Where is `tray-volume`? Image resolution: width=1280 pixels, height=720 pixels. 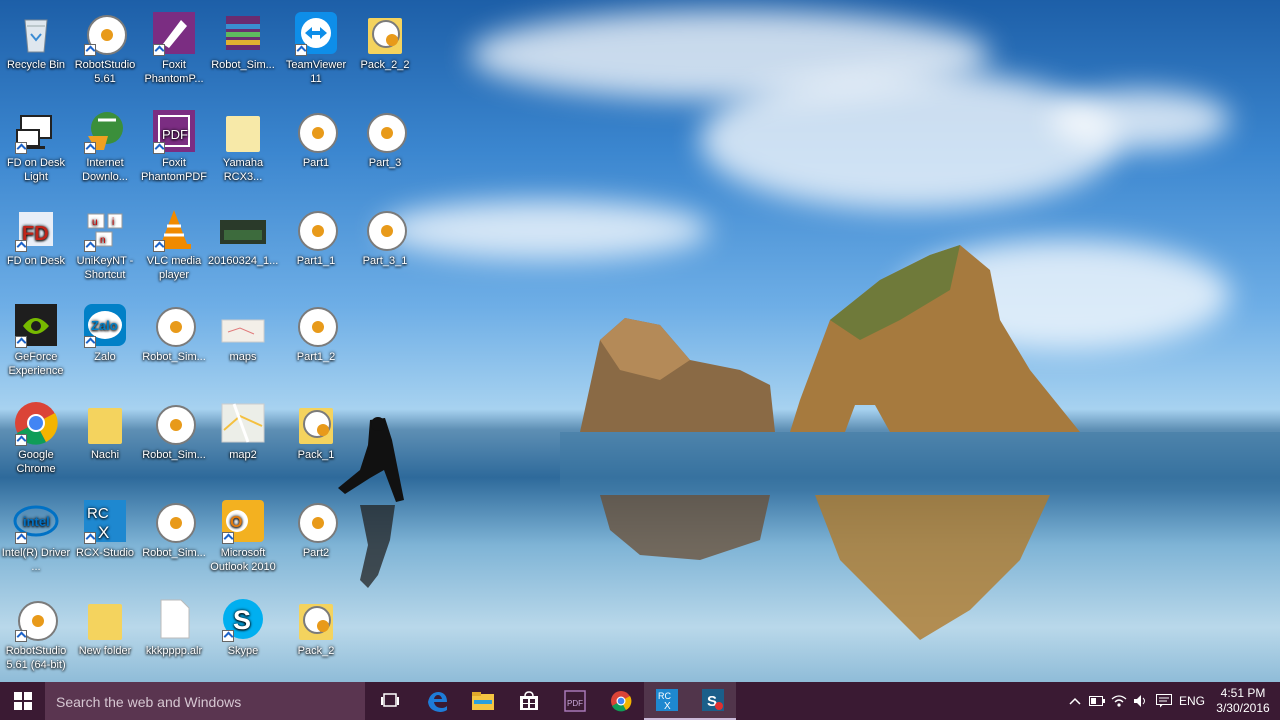 tray-volume is located at coordinates (1141, 701).